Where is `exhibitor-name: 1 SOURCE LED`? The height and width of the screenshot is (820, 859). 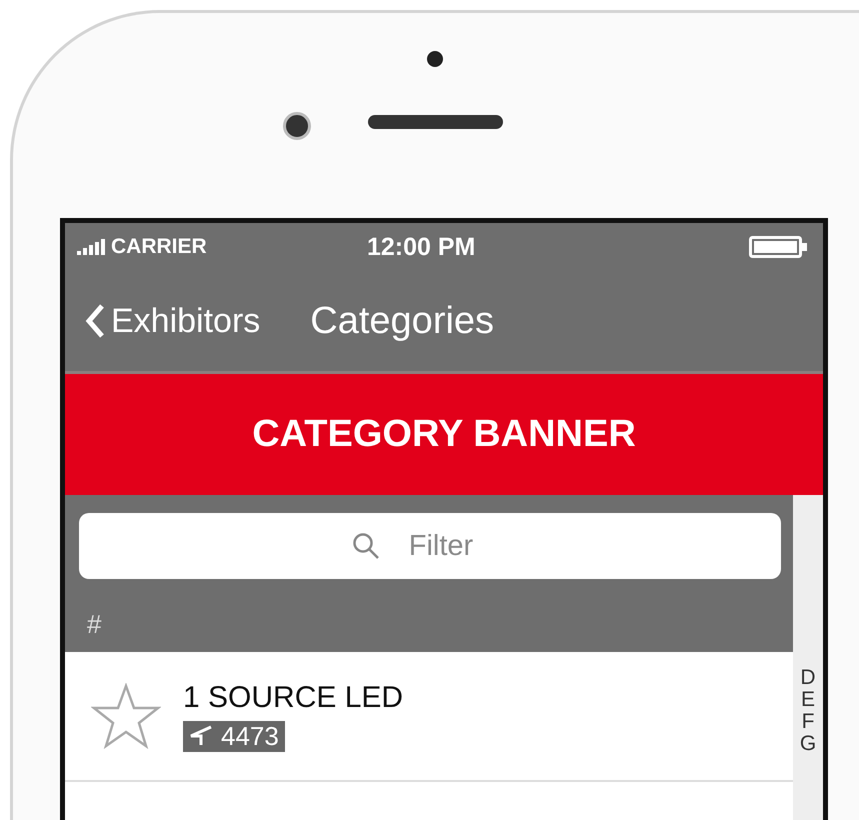 exhibitor-name: 1 SOURCE LED is located at coordinates (293, 697).